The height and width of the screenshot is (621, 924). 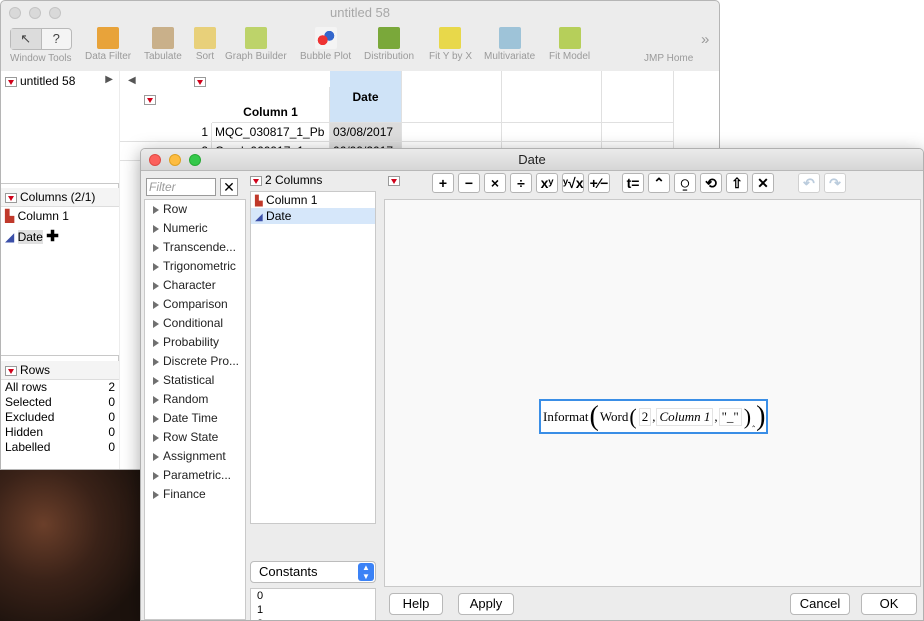 I want to click on data-filter-button: Data Filter, so click(x=108, y=44).